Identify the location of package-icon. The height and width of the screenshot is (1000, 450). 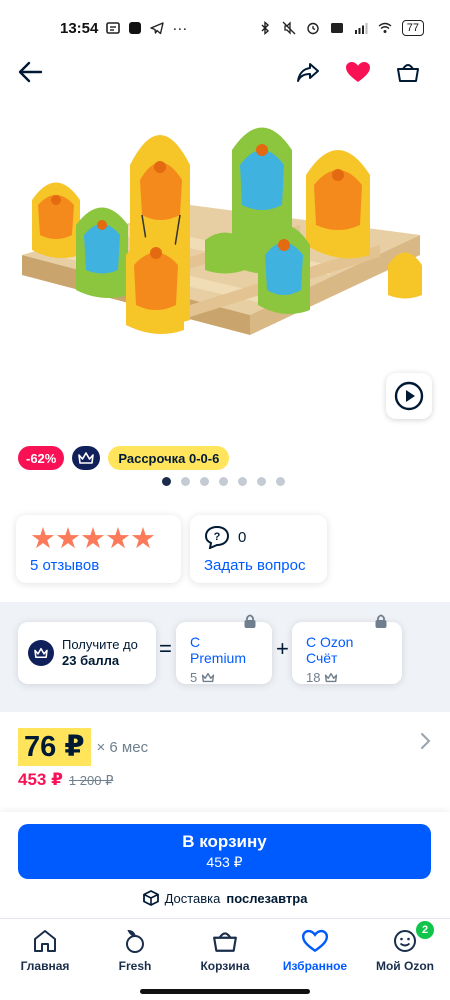
(150, 898).